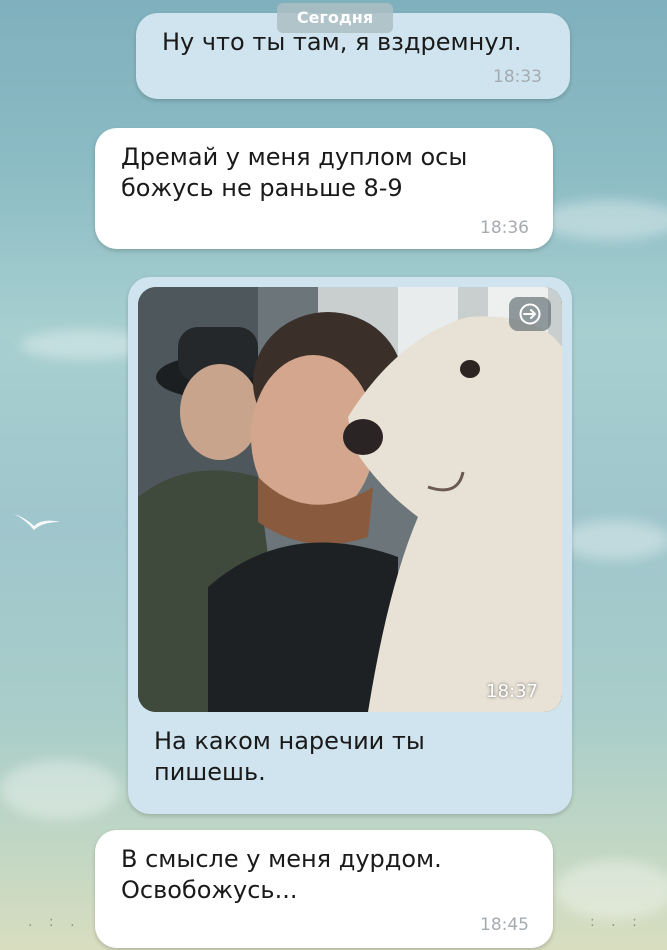 Image resolution: width=667 pixels, height=950 pixels. What do you see at coordinates (616, 922) in the screenshot?
I see `wallpaper-dots: : . :` at bounding box center [616, 922].